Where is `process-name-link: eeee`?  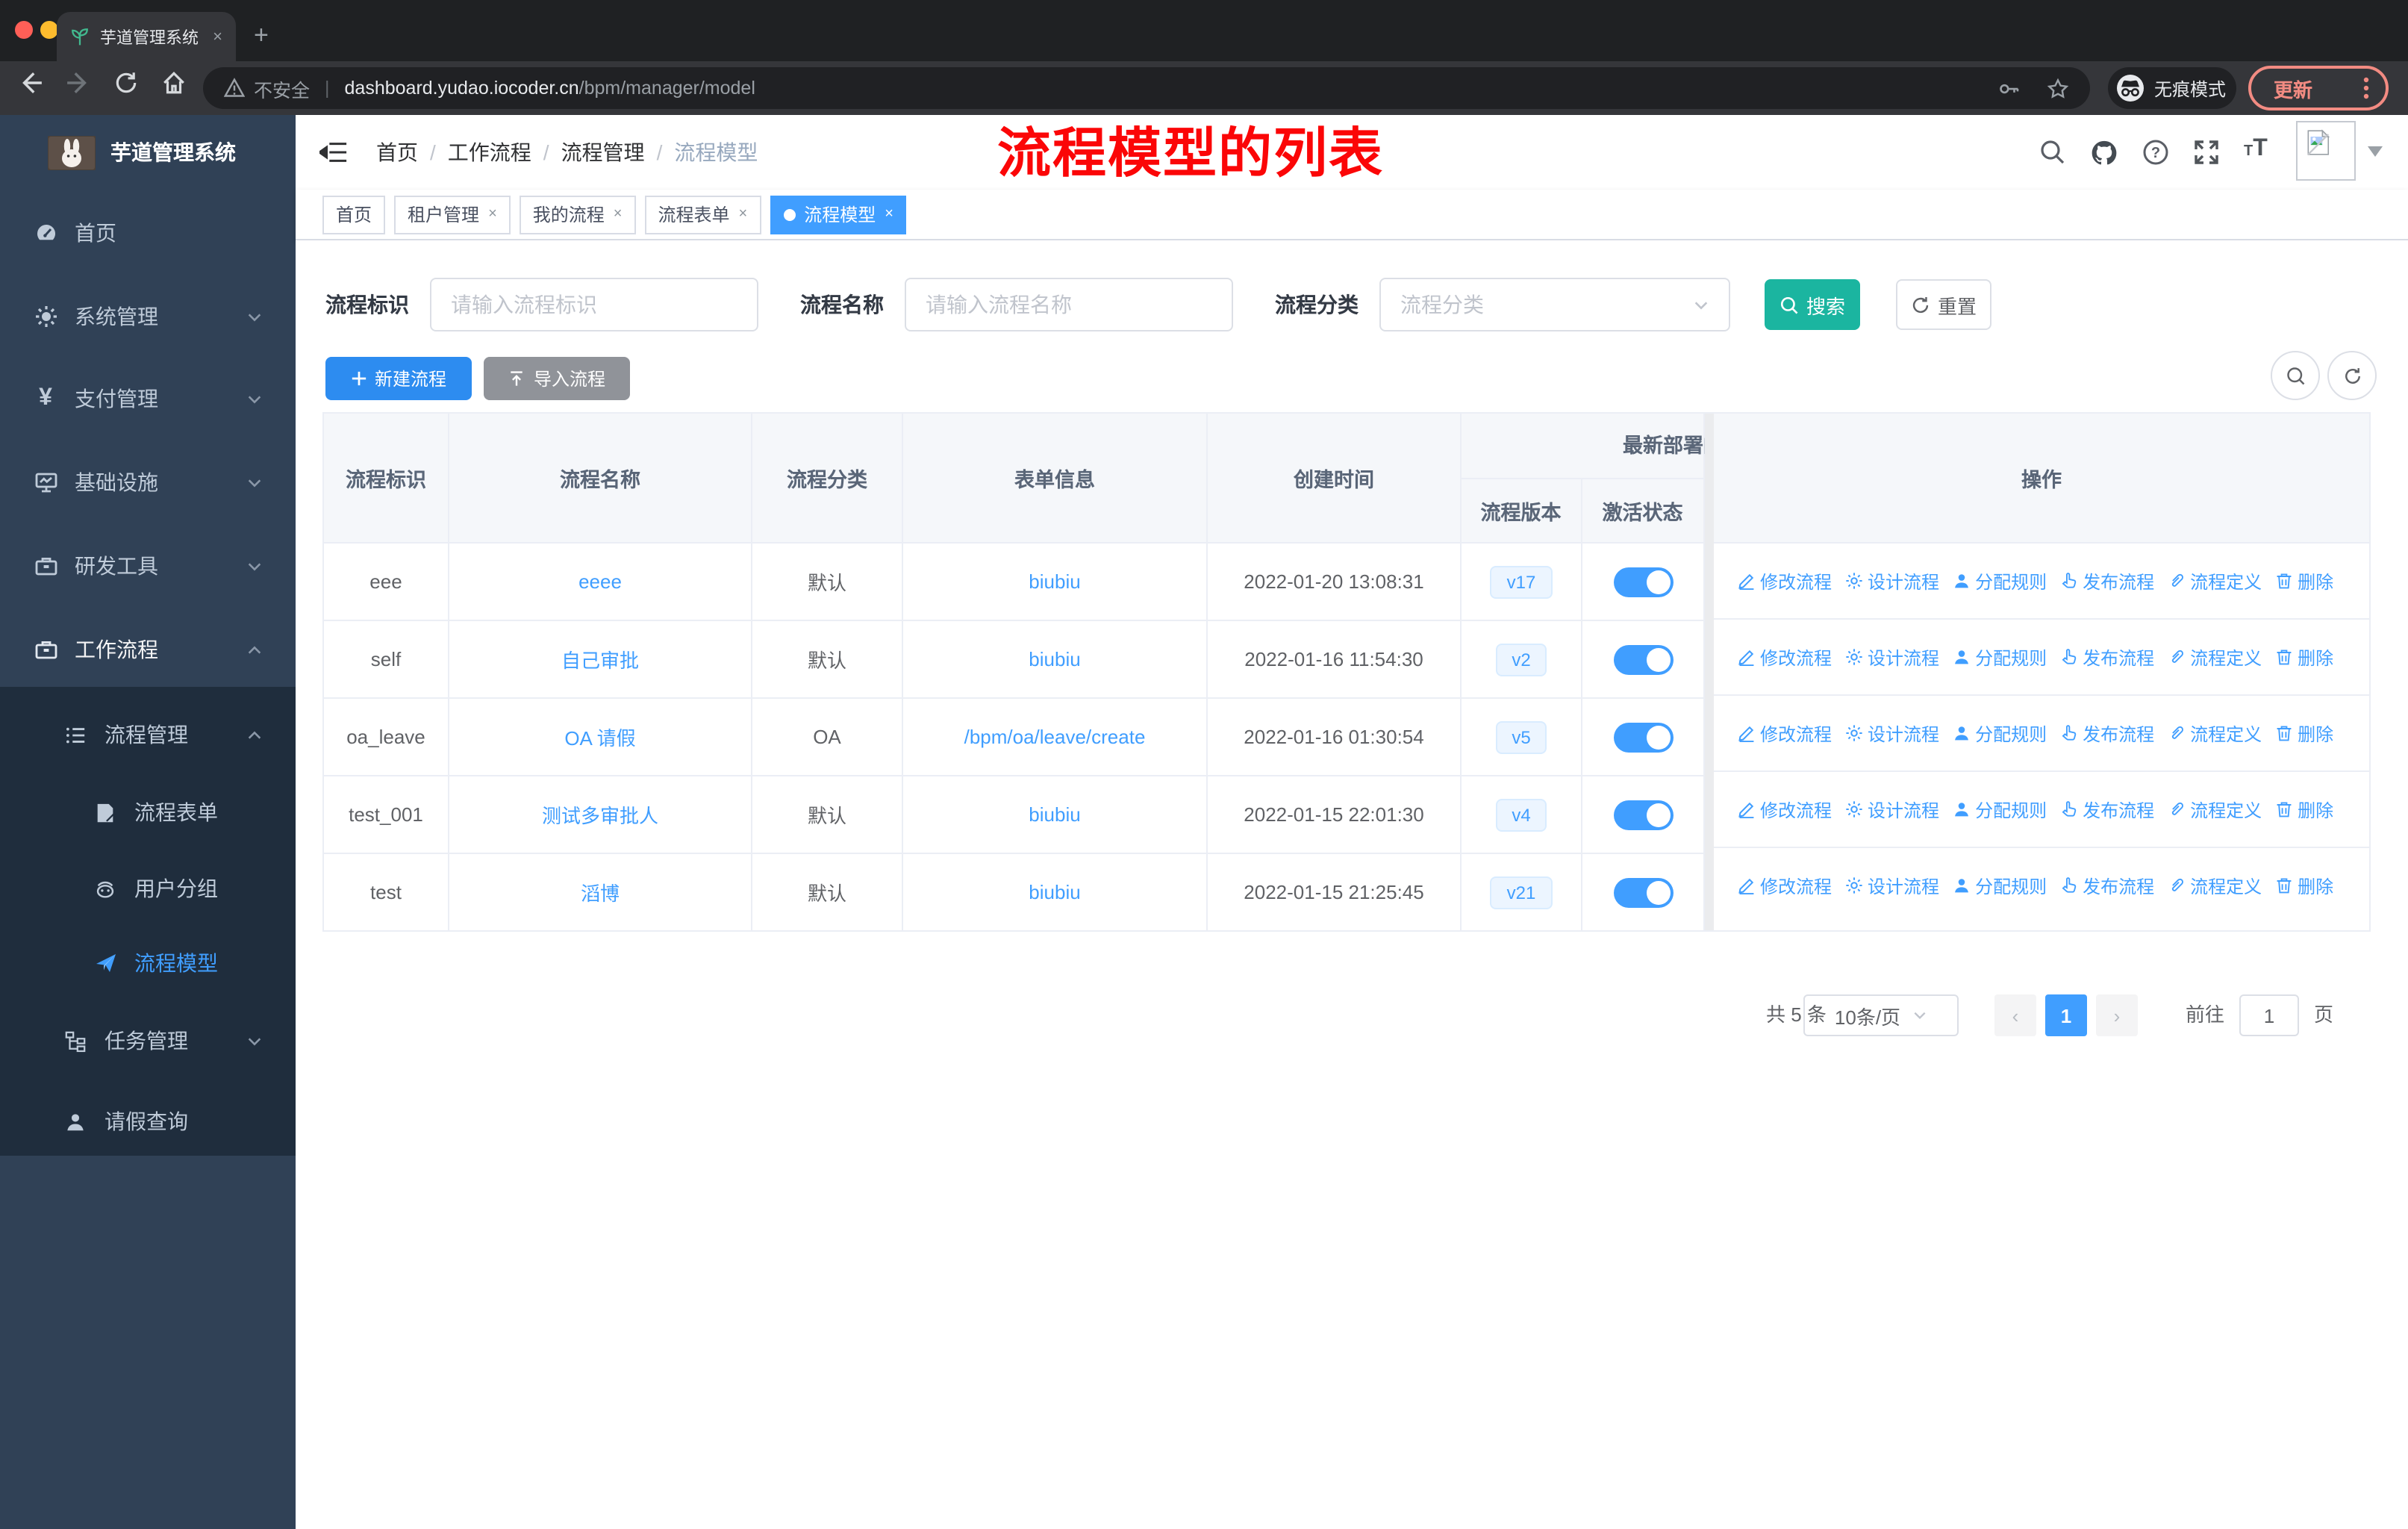
process-name-link: eeee is located at coordinates (600, 582).